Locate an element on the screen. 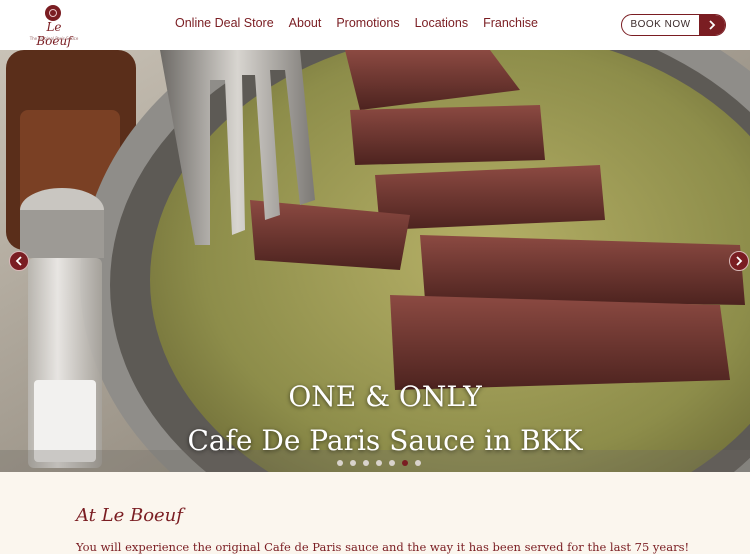 This screenshot has height=554, width=750. nav-item-about: About is located at coordinates (305, 23).